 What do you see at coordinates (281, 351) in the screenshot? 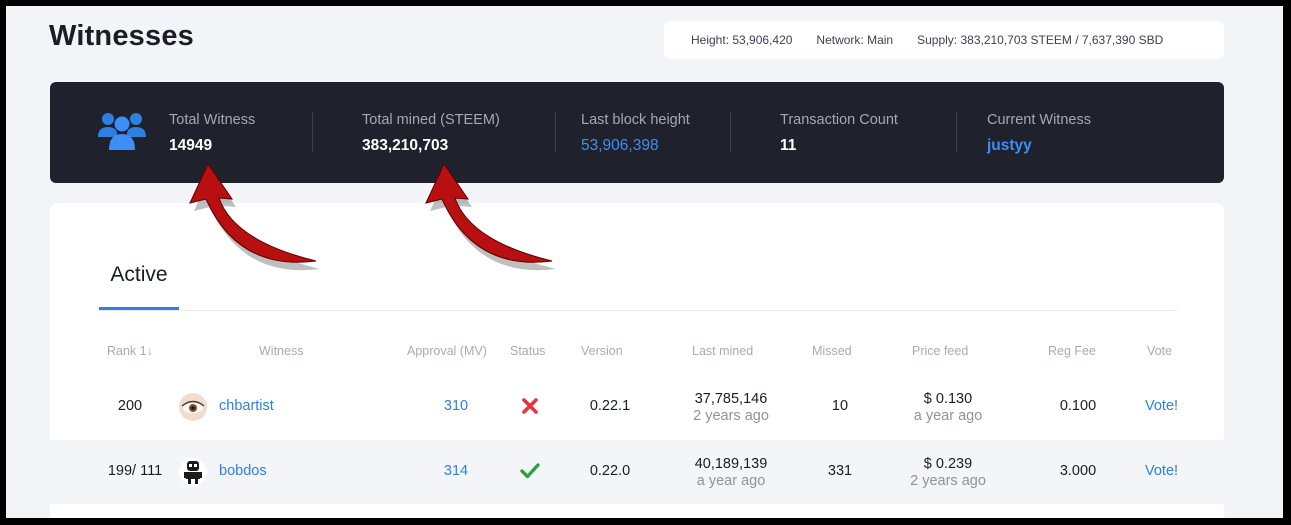
I see `column-header-witness: Witness` at bounding box center [281, 351].